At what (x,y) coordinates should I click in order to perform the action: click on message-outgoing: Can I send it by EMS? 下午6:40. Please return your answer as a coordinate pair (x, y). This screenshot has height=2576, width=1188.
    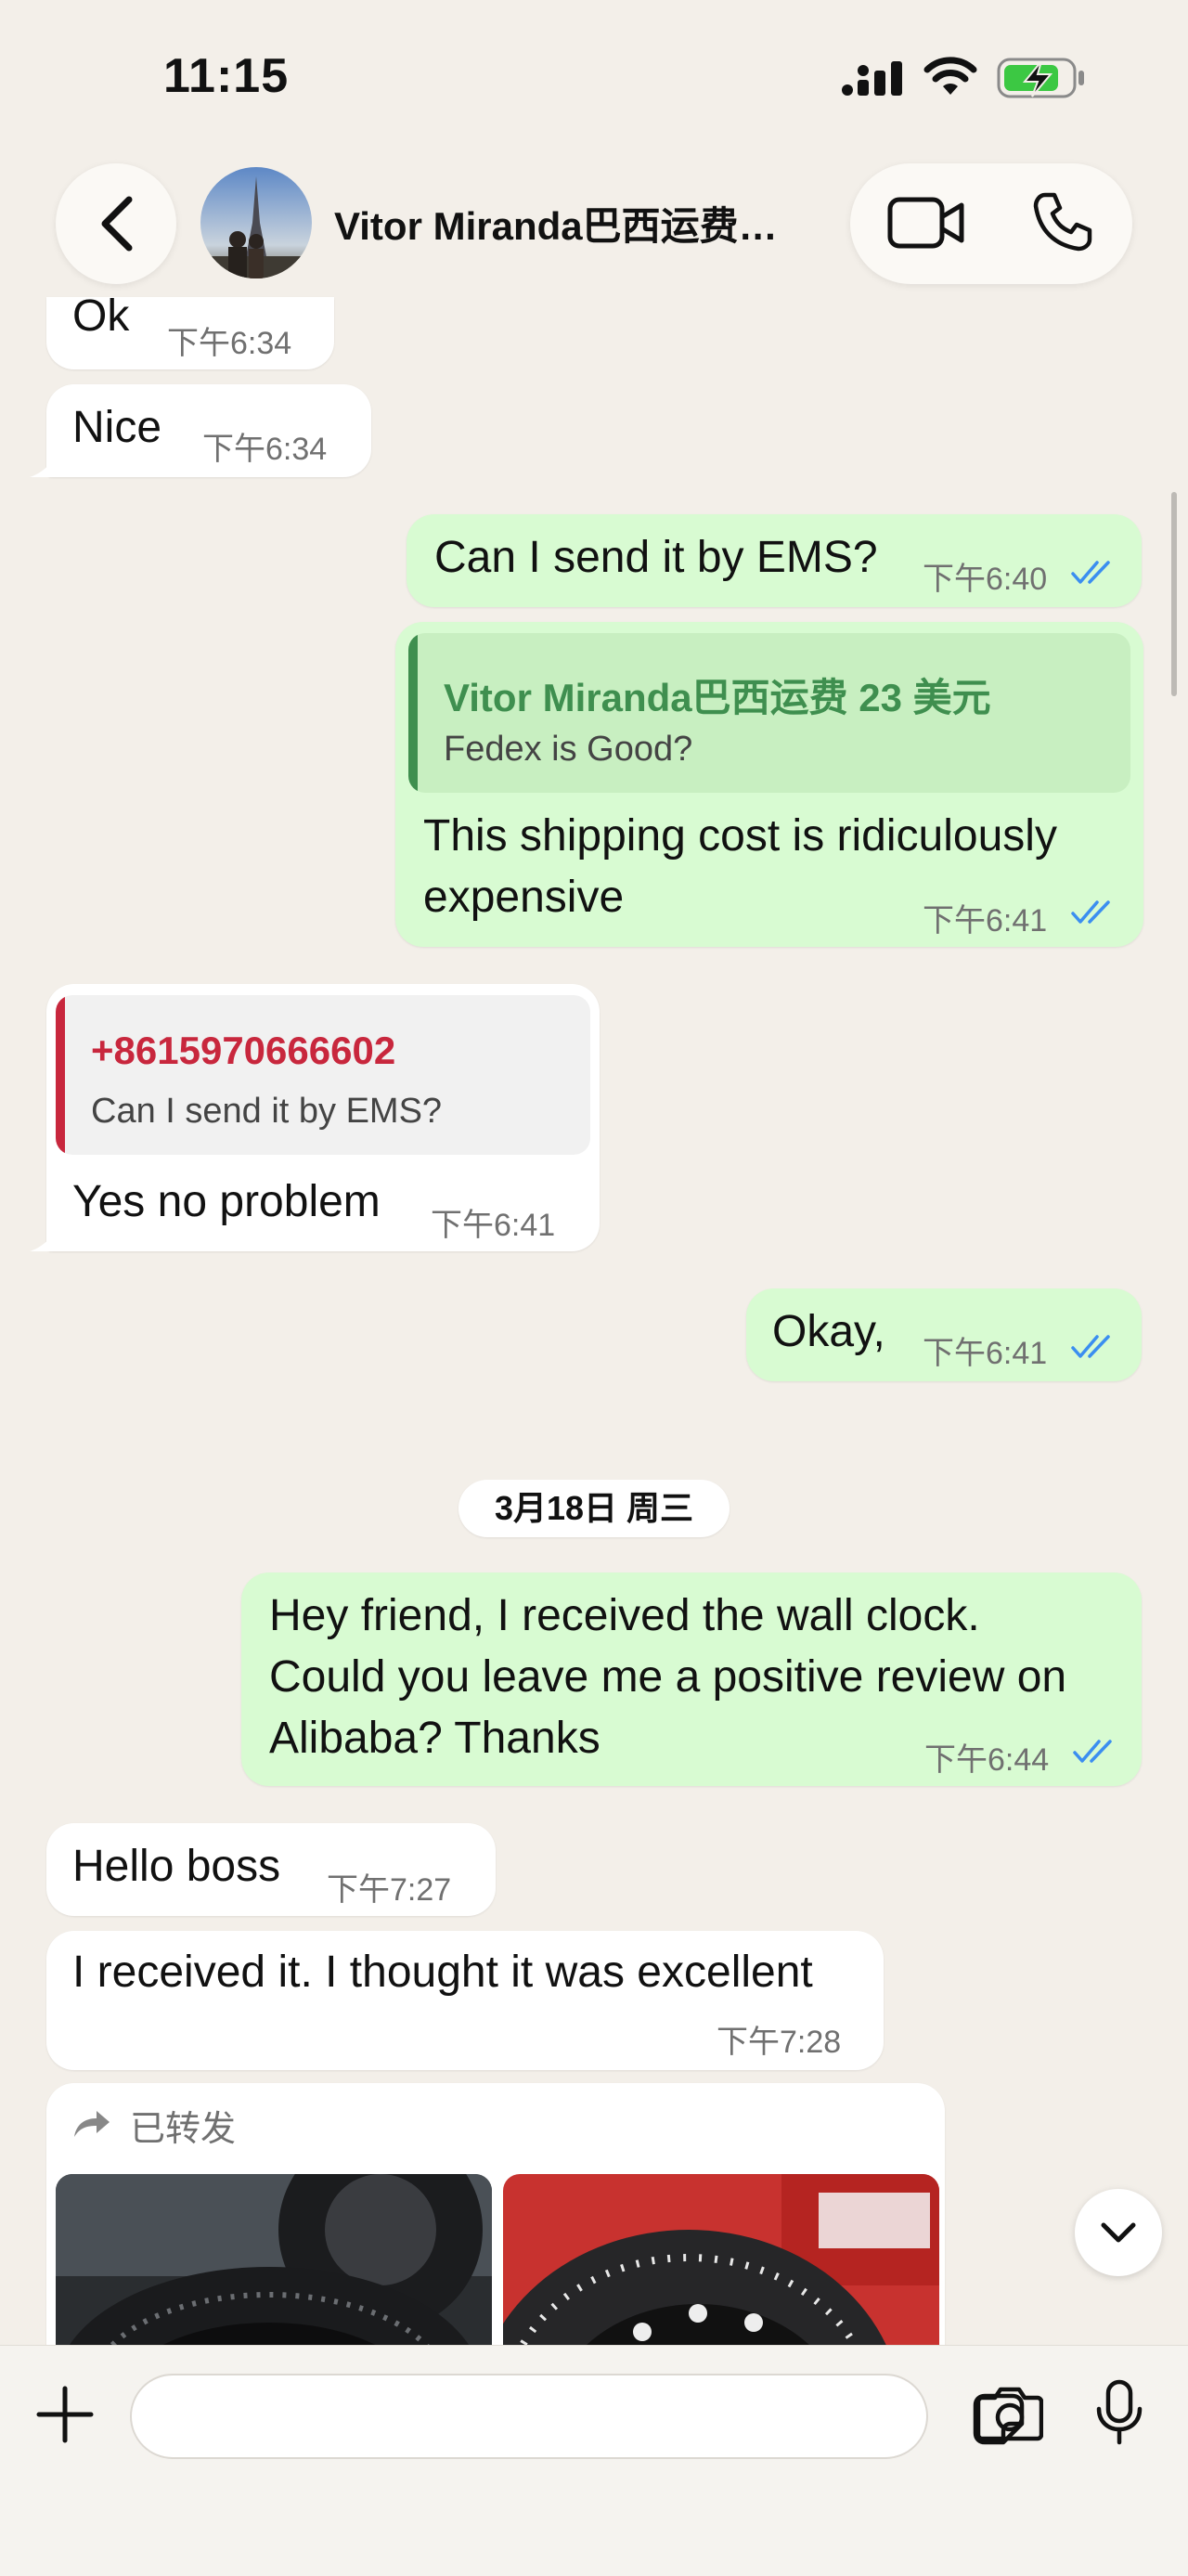
    Looking at the image, I should click on (774, 560).